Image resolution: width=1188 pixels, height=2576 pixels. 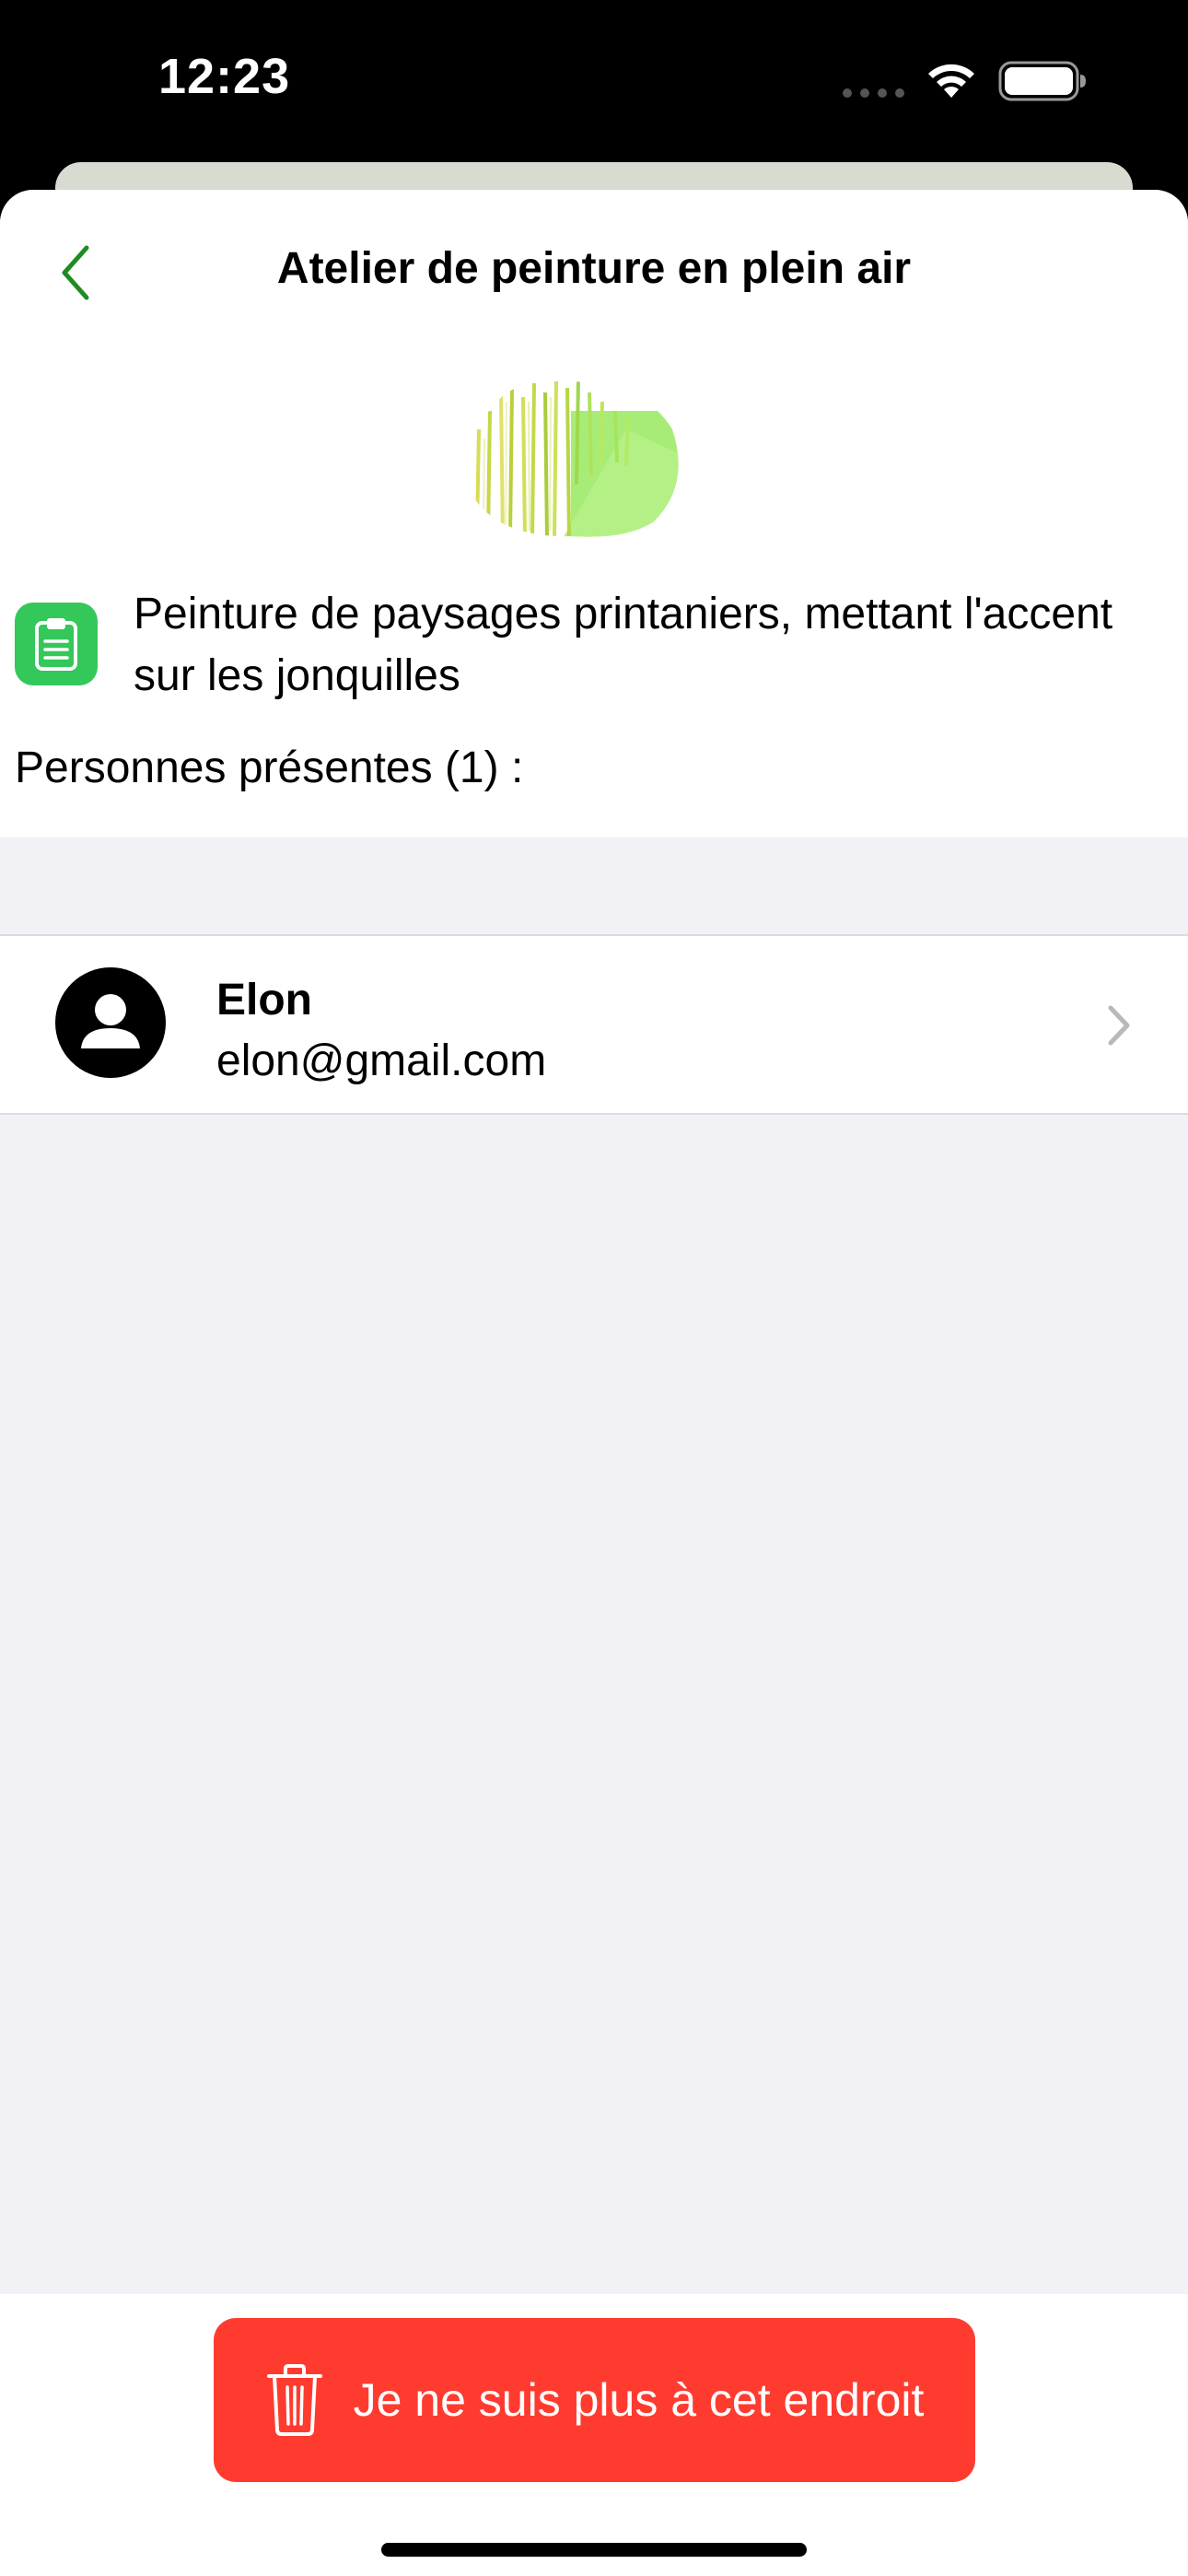 I want to click on home-indicator, so click(x=594, y=2550).